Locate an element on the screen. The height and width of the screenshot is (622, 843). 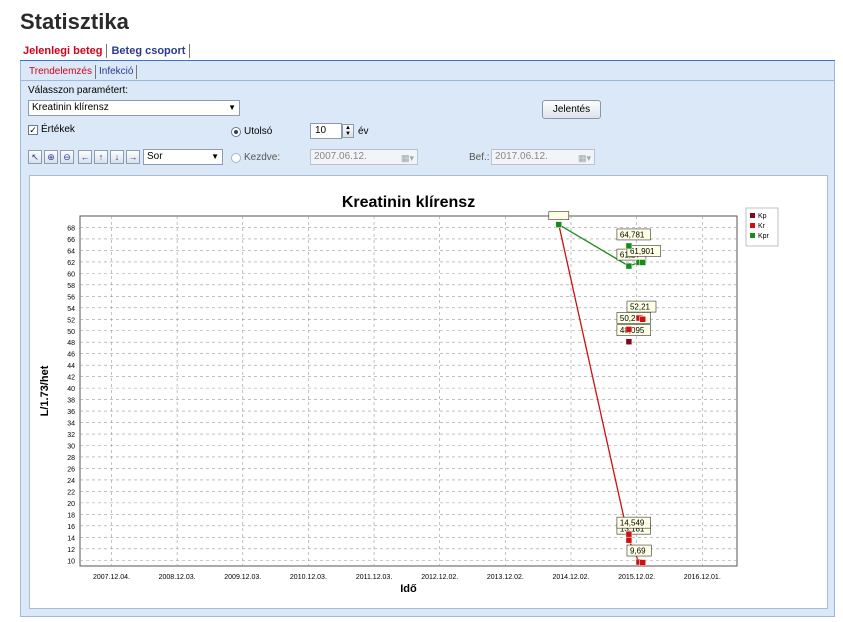
y-tick-label: 48 is located at coordinates (71, 343).